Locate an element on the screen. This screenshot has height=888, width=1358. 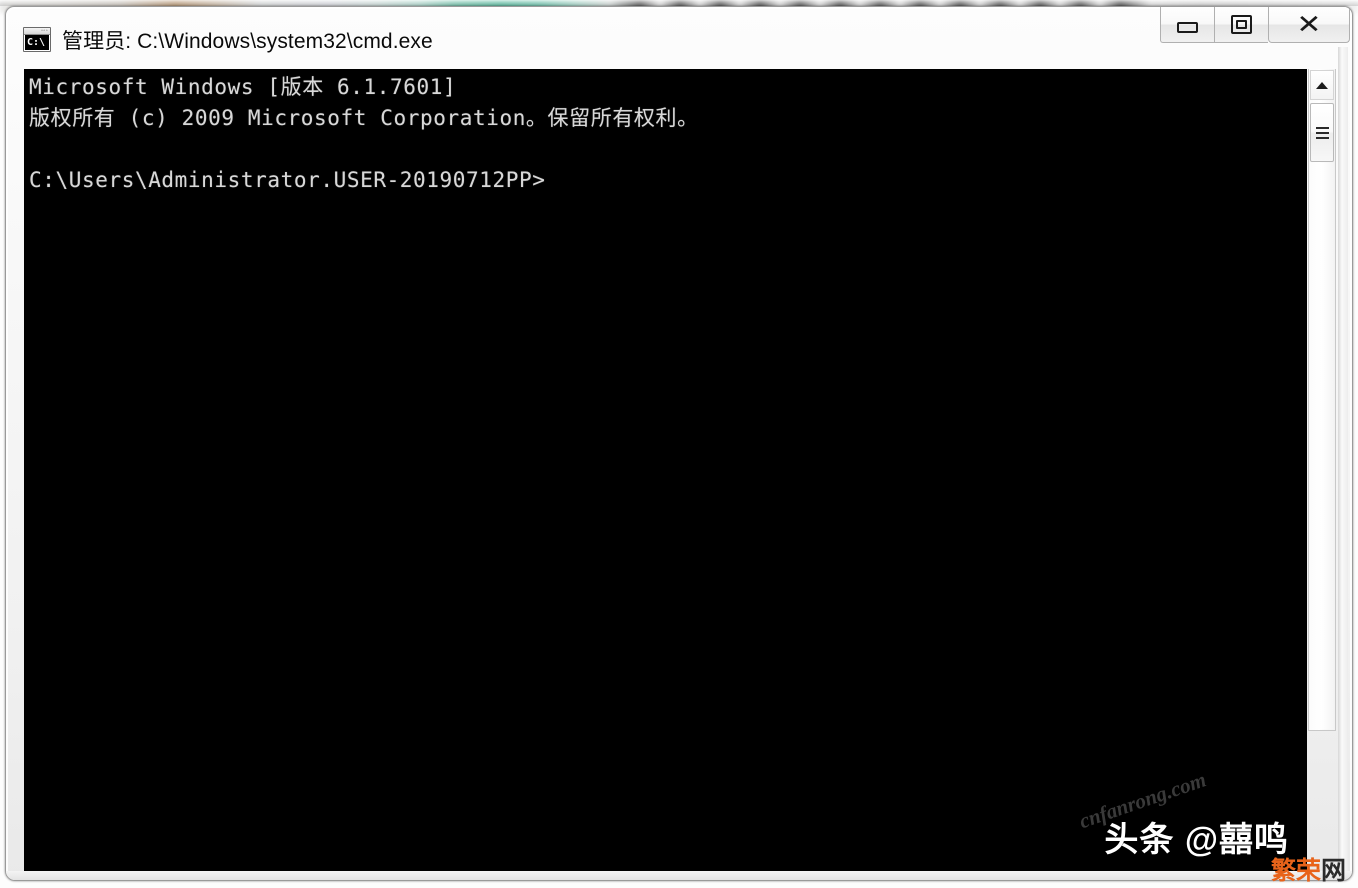
close-button: ✕ is located at coordinates (1309, 25).